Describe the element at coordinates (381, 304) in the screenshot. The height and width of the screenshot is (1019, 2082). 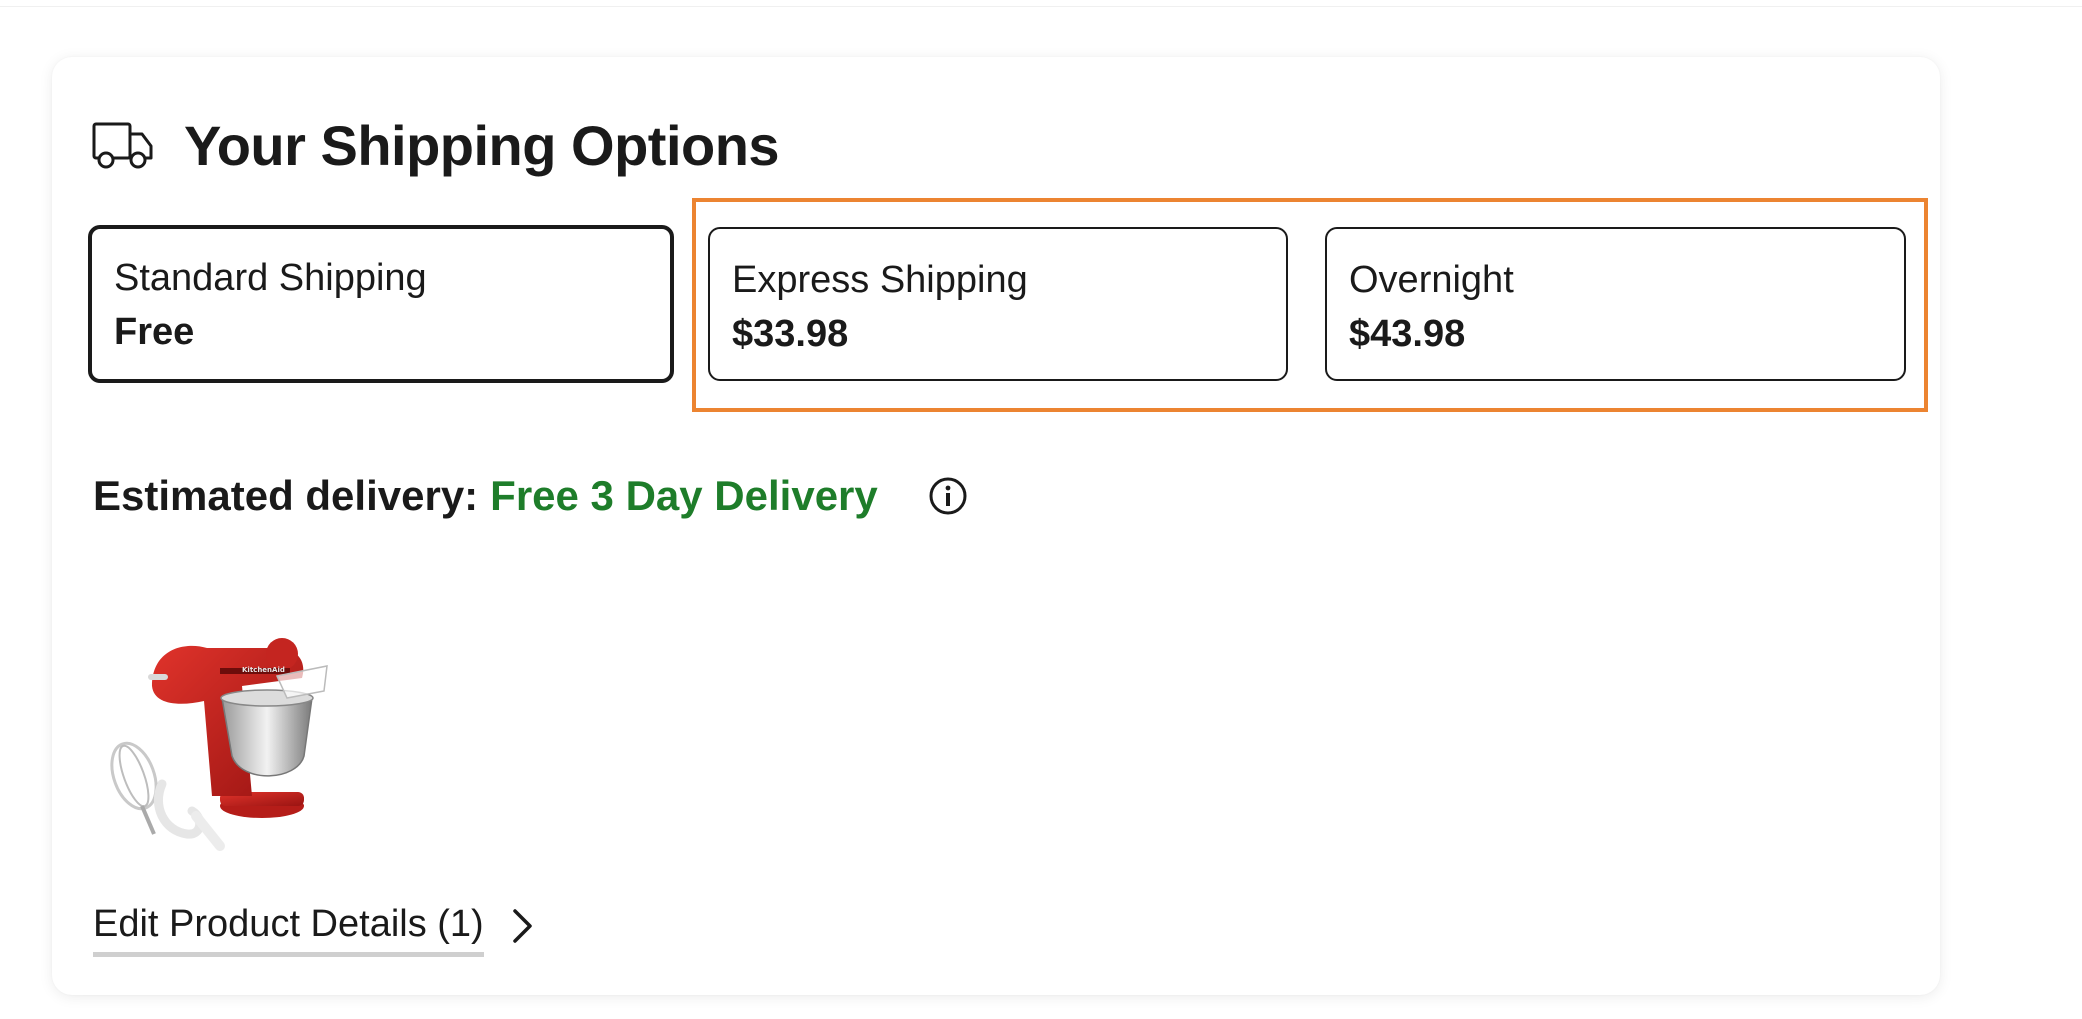
I see `shipping-option-standard: Standard Shipping Free` at that location.